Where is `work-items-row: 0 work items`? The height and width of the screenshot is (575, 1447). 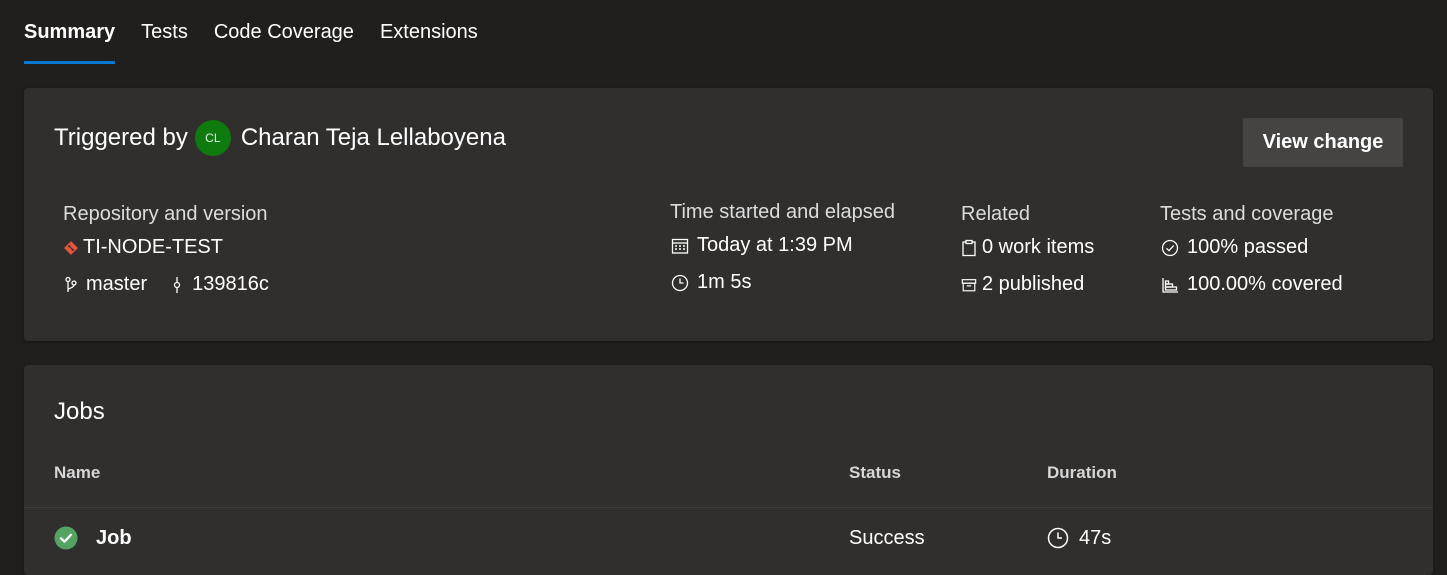 work-items-row: 0 work items is located at coordinates (1027, 247).